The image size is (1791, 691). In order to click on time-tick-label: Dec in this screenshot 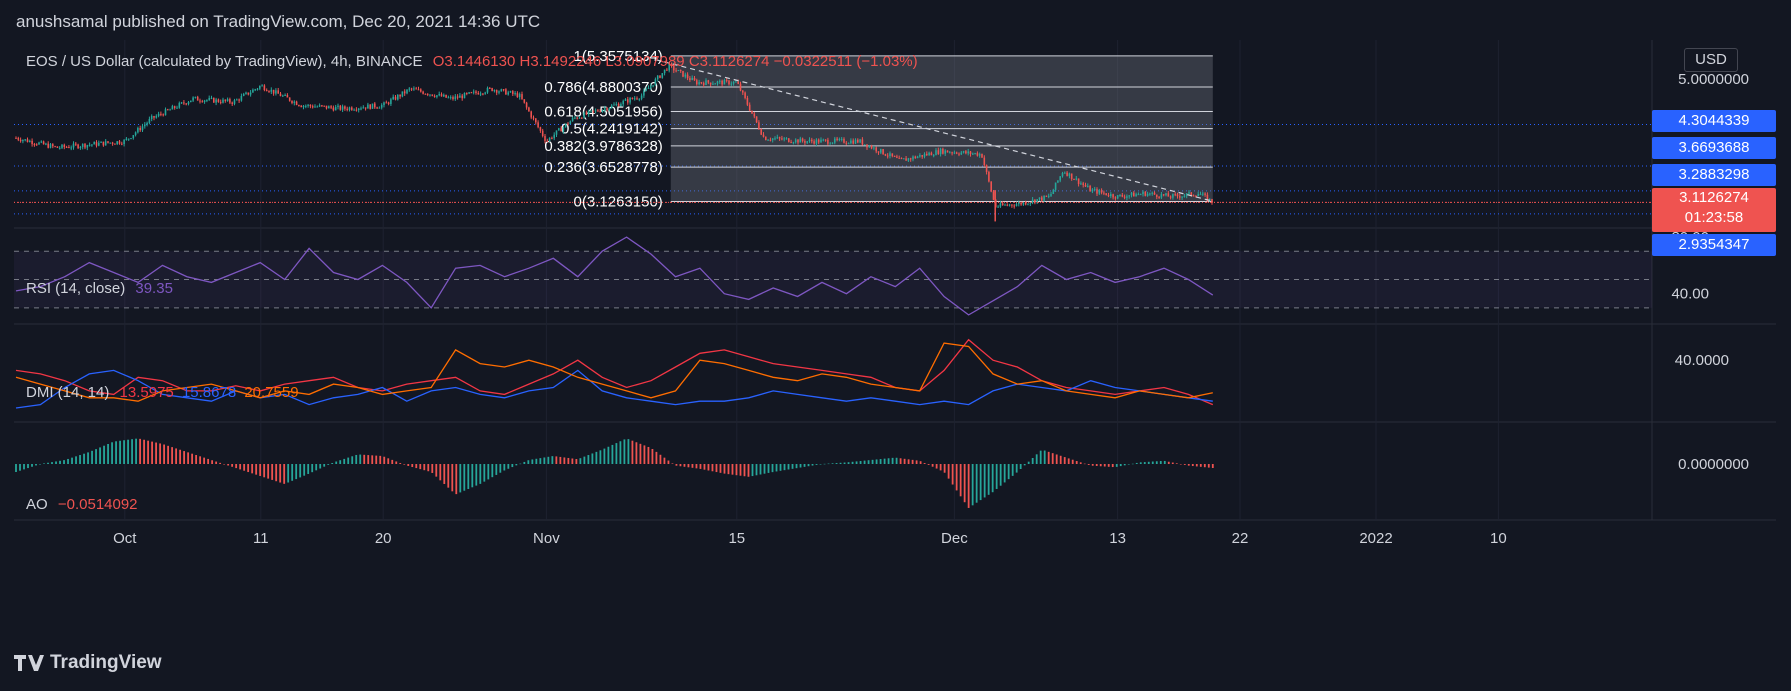, I will do `click(954, 538)`.